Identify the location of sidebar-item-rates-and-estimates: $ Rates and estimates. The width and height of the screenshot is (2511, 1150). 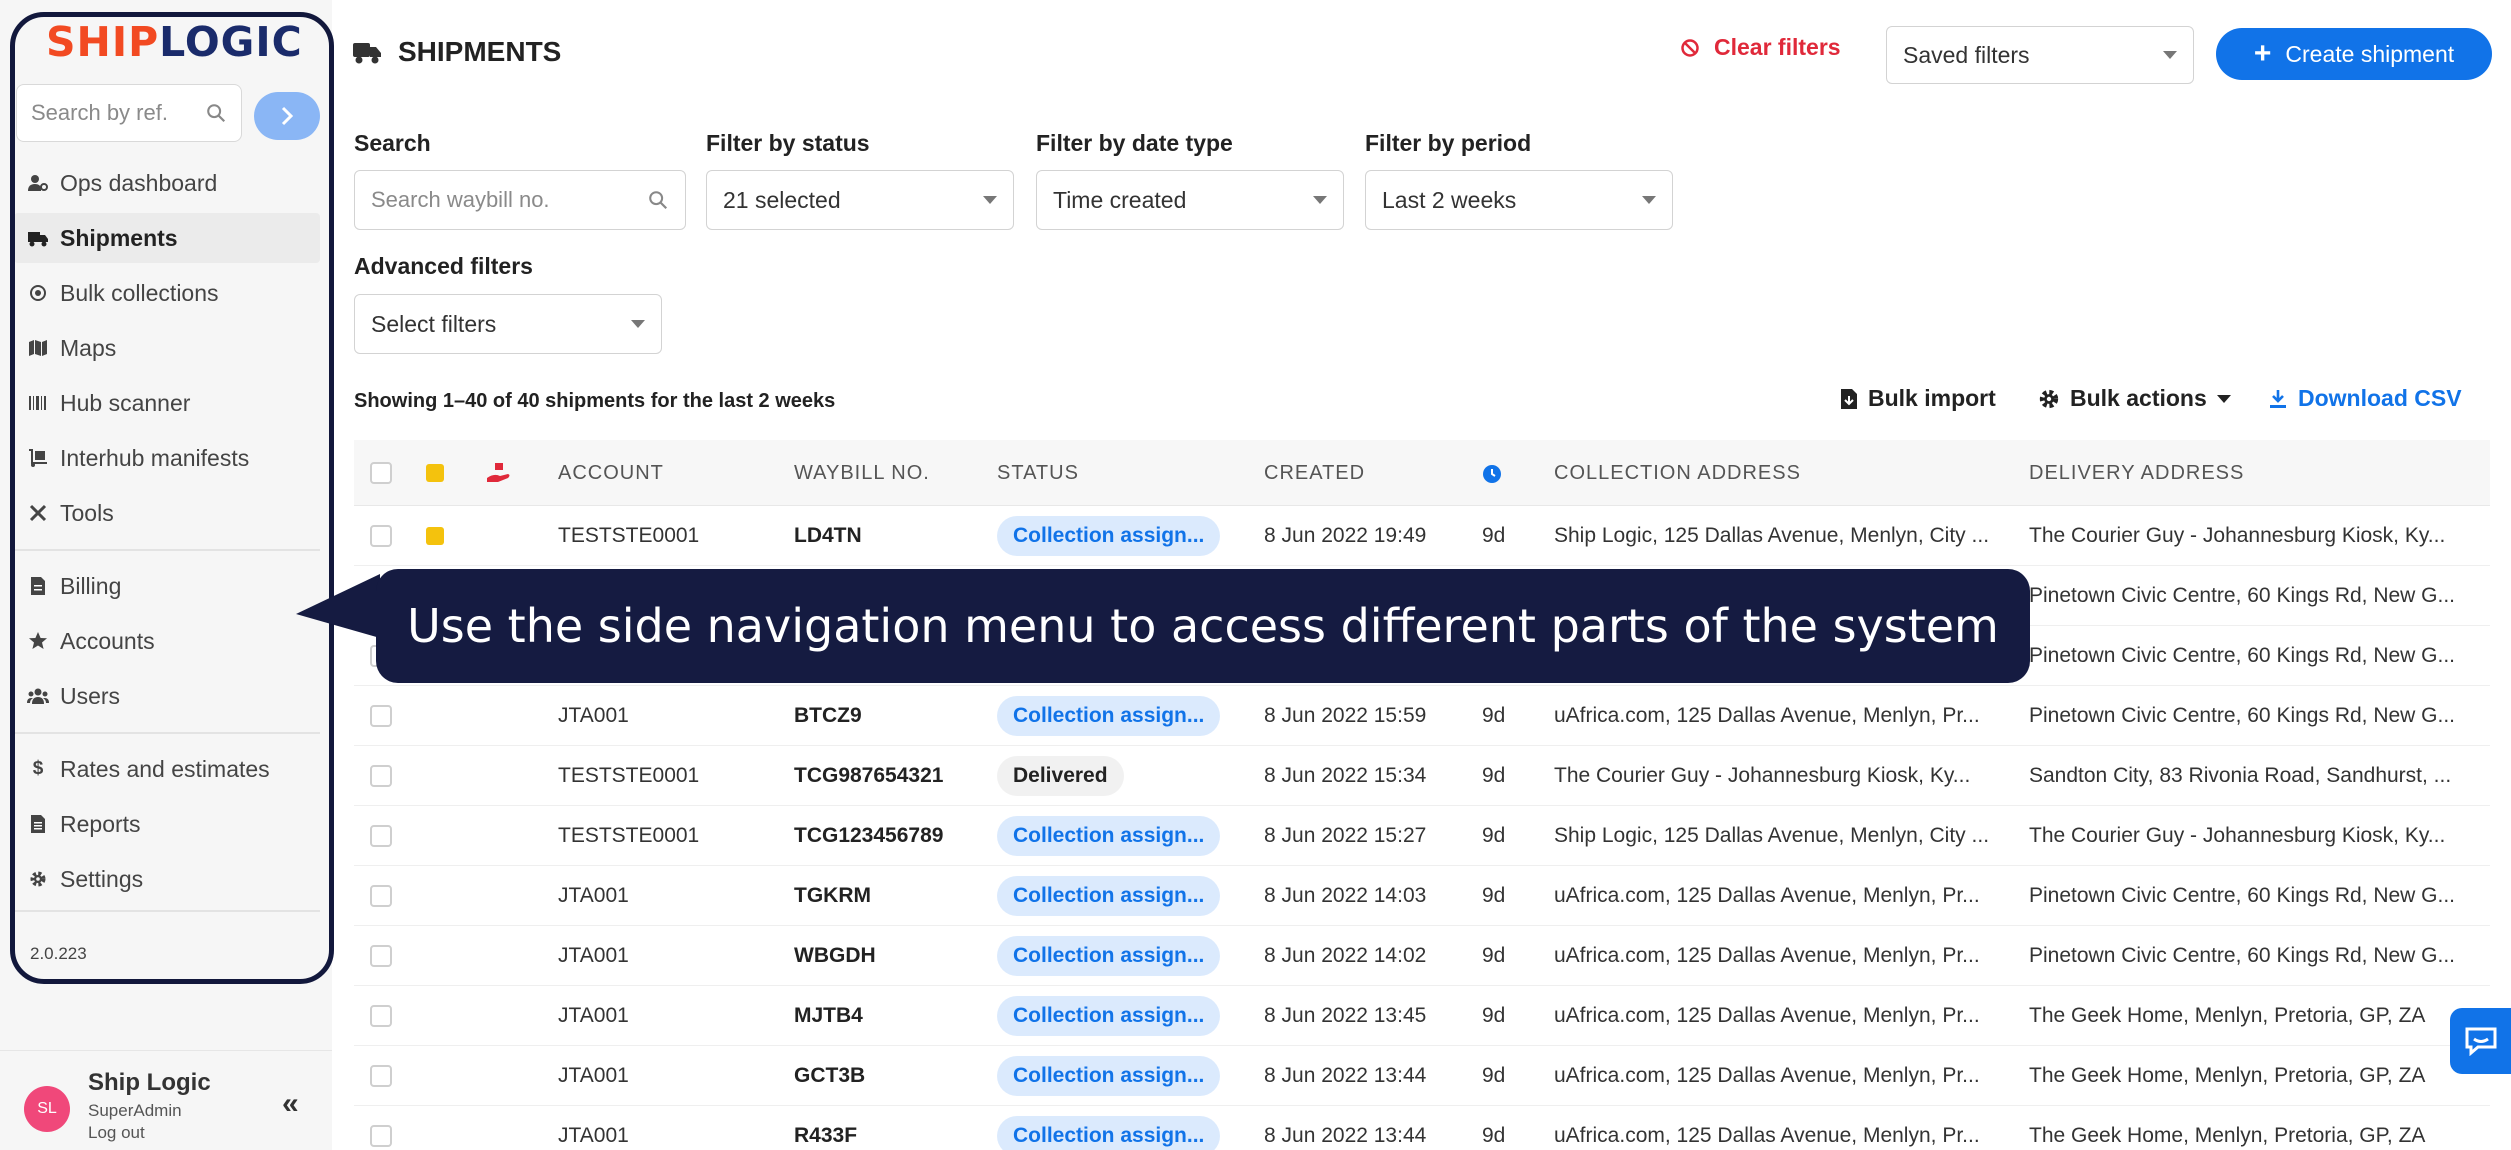
(167, 769).